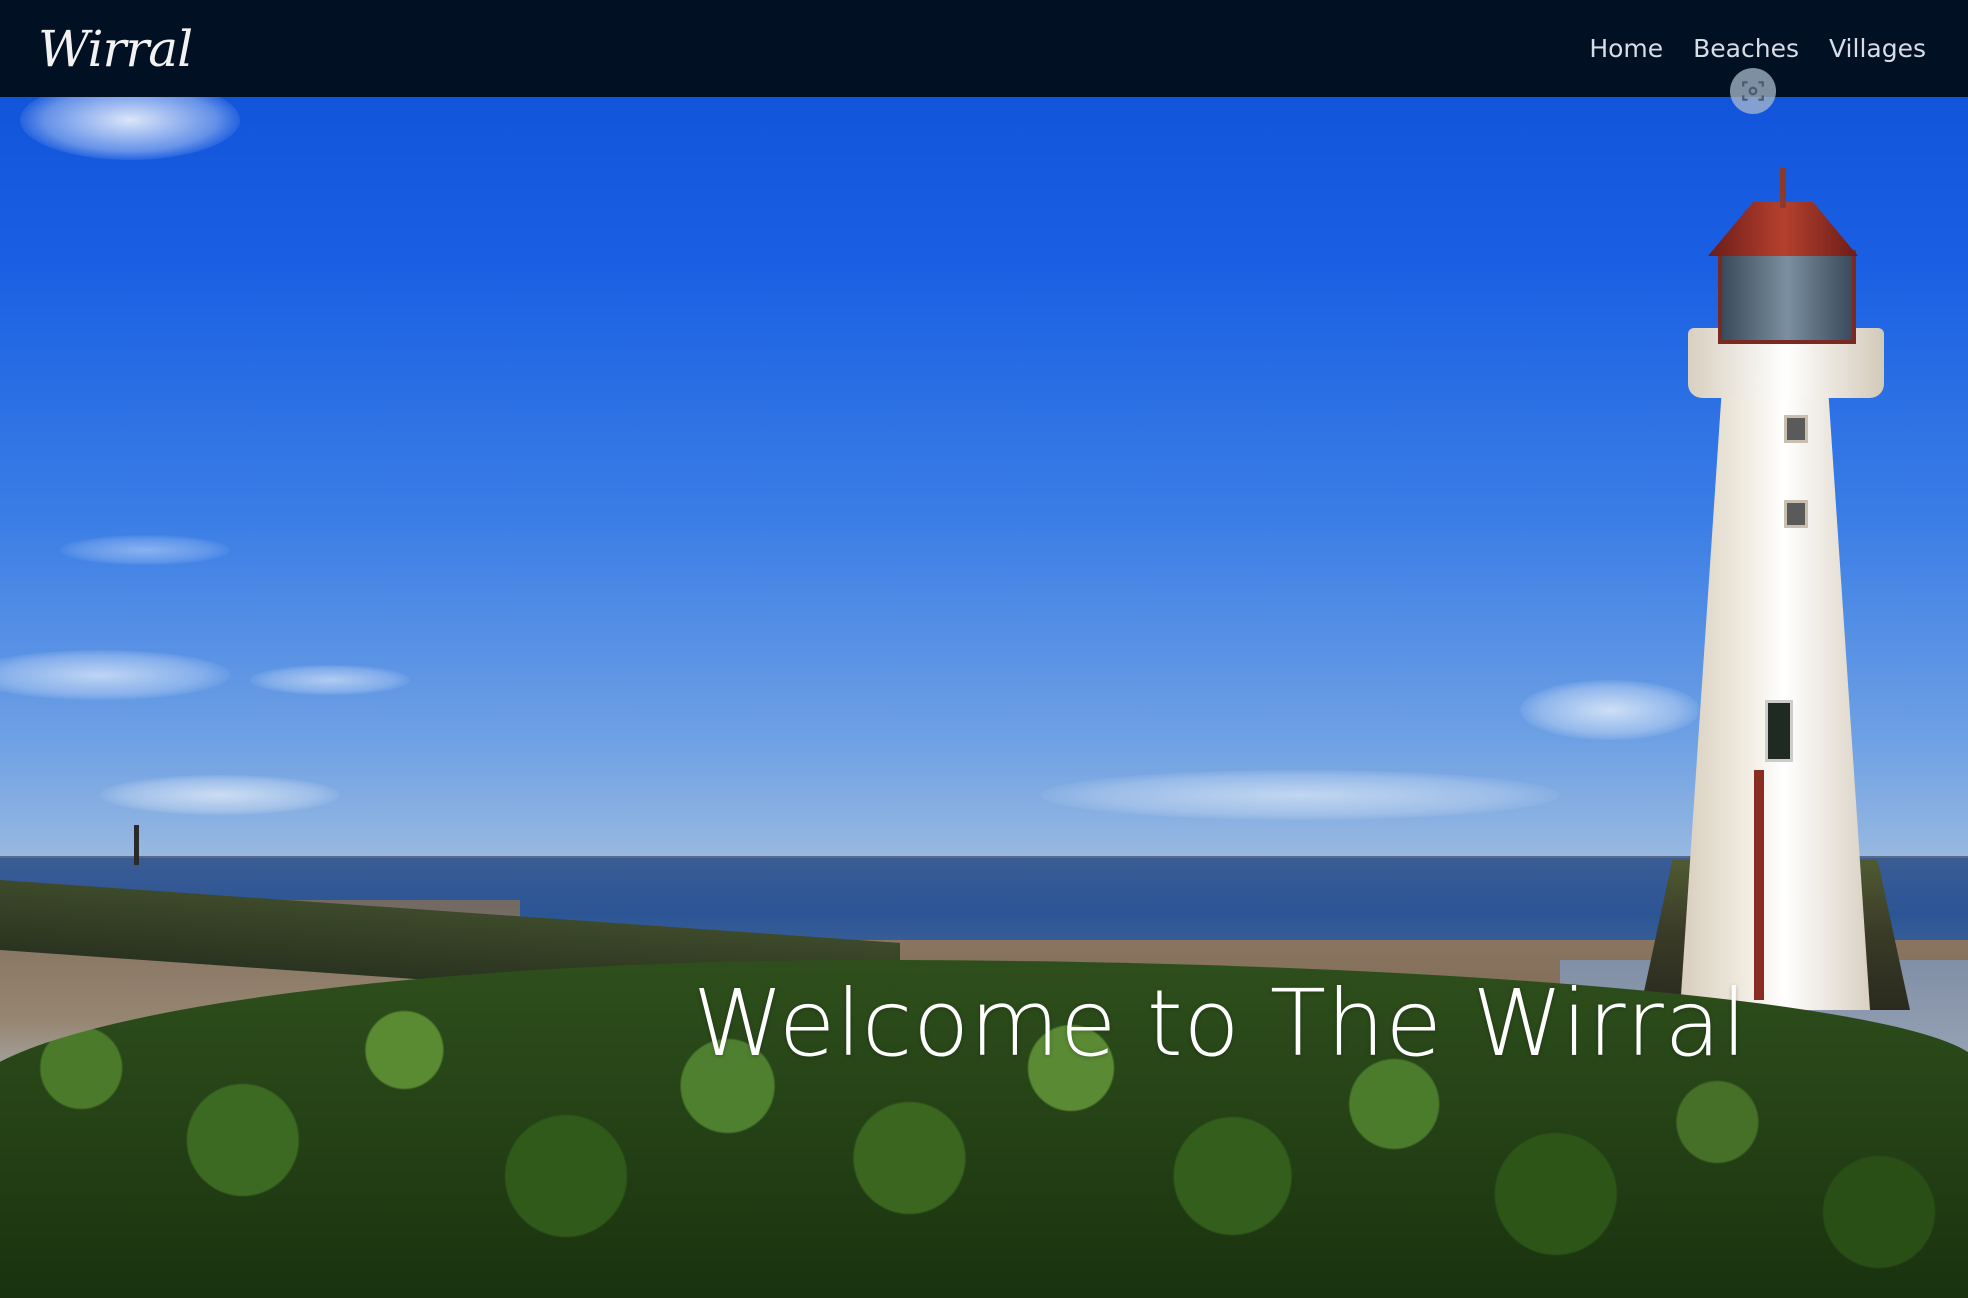 The image size is (1968, 1298). What do you see at coordinates (1220, 1023) in the screenshot?
I see `hero-headline: Welcome to The Wirral` at bounding box center [1220, 1023].